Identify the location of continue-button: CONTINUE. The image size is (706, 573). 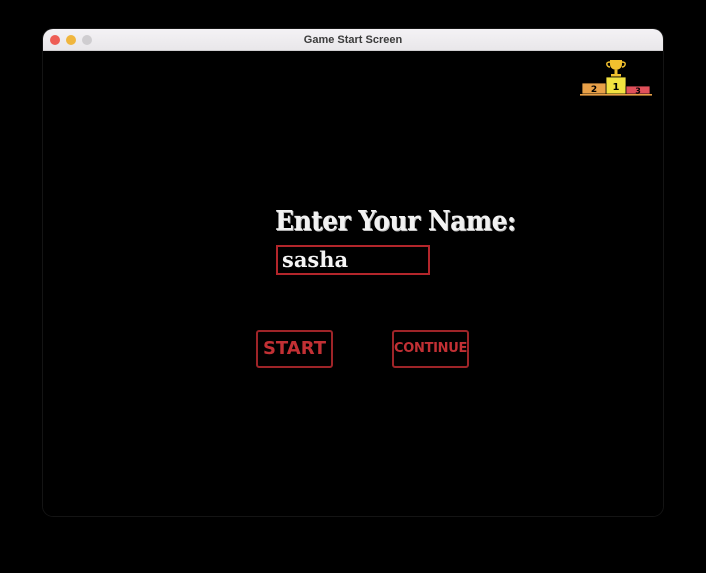
(430, 349).